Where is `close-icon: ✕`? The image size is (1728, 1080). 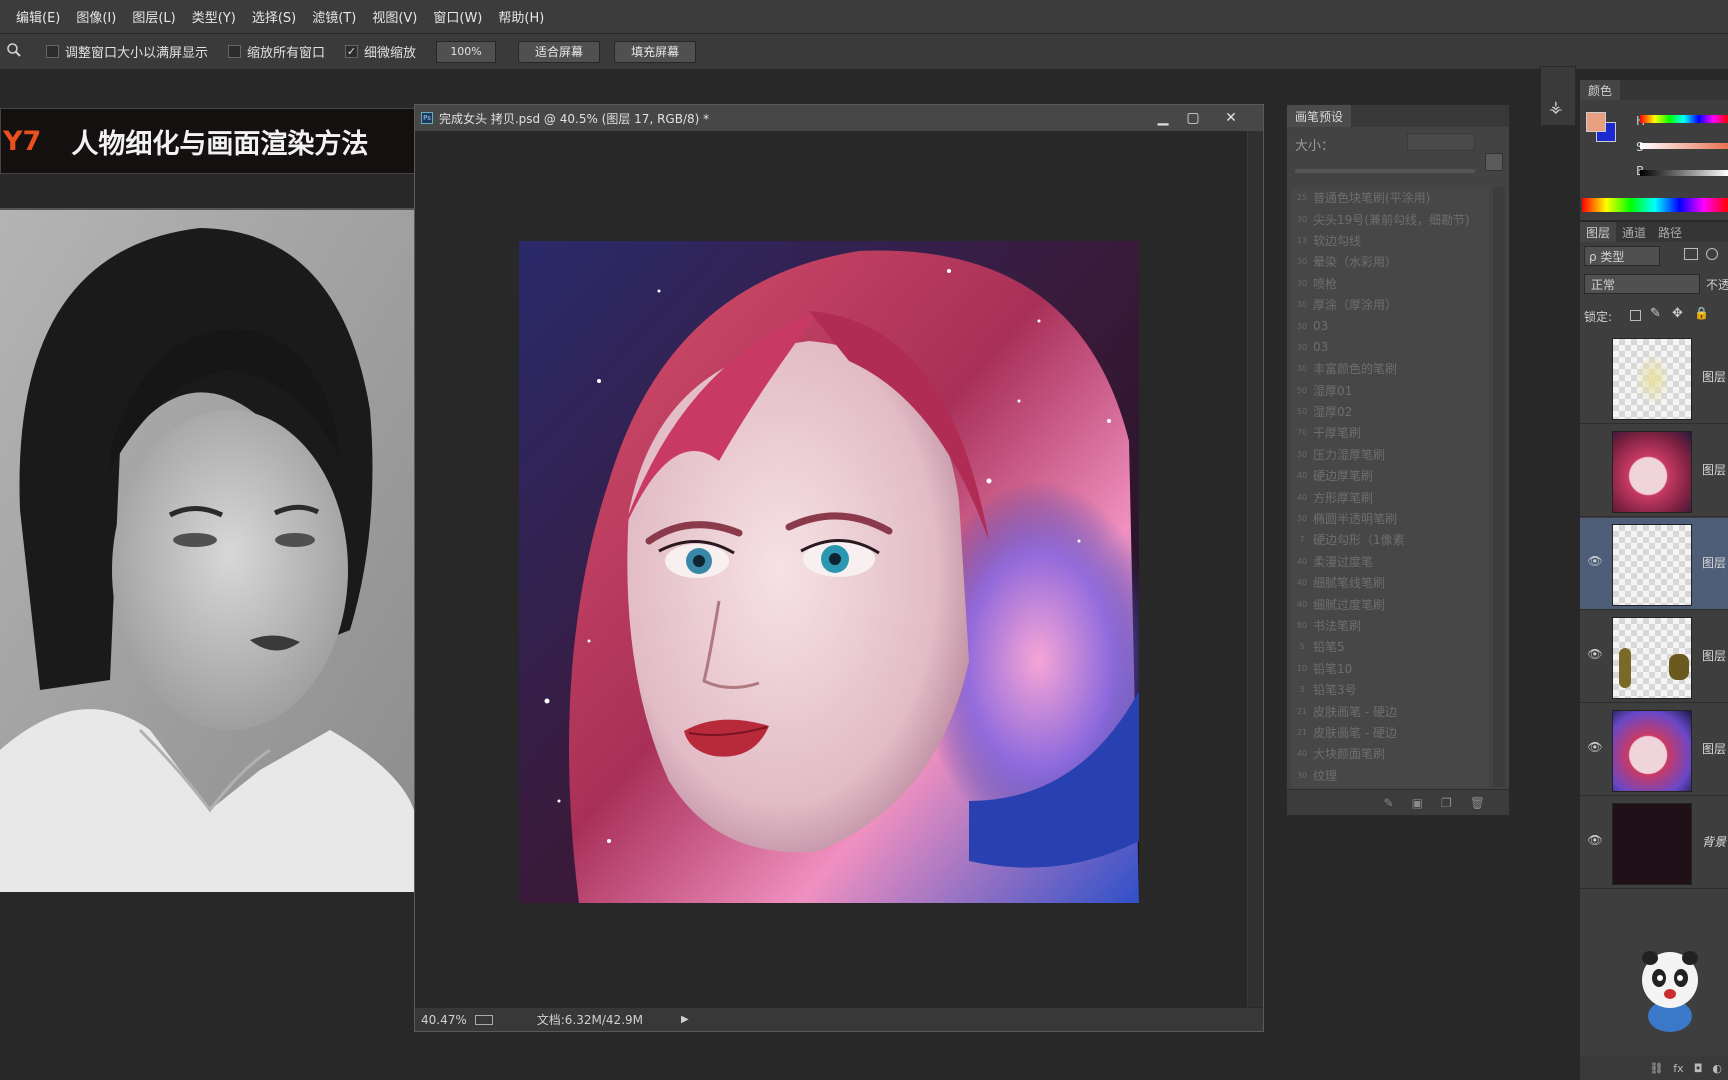 close-icon: ✕ is located at coordinates (1231, 118).